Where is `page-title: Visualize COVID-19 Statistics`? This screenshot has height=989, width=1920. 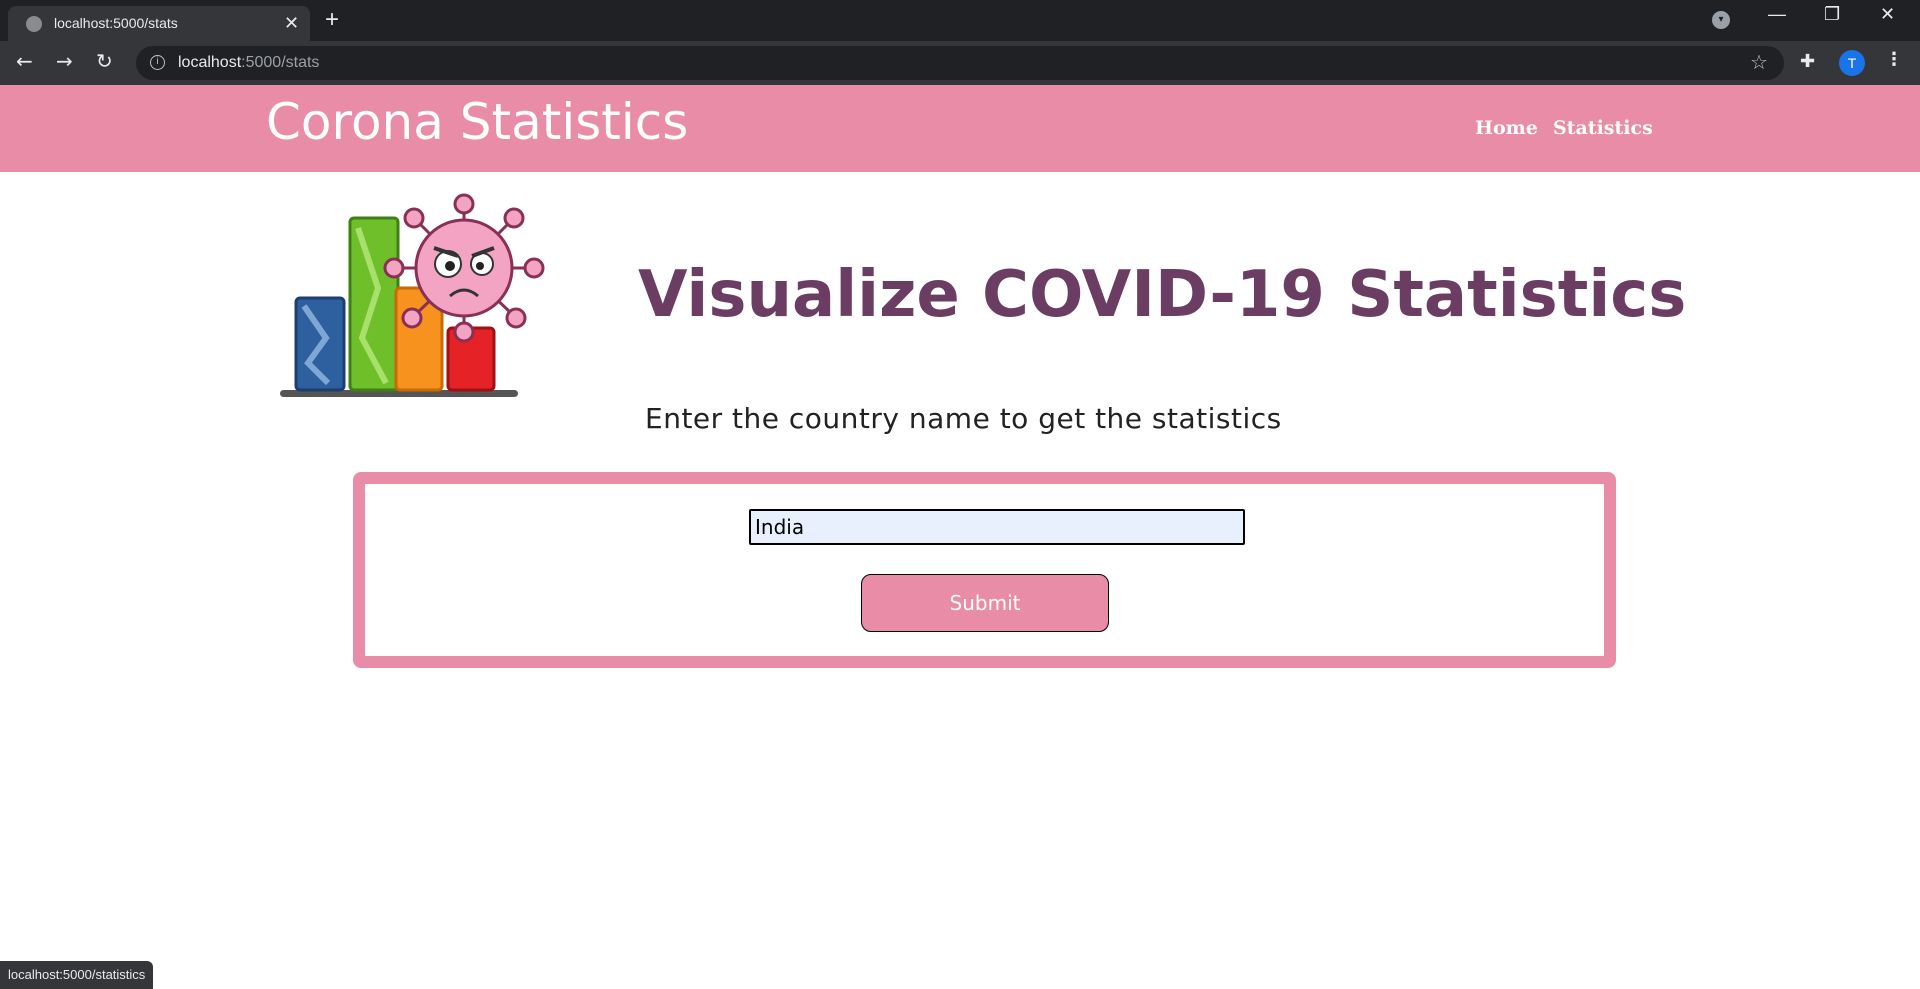 page-title: Visualize COVID-19 Statistics is located at coordinates (1162, 295).